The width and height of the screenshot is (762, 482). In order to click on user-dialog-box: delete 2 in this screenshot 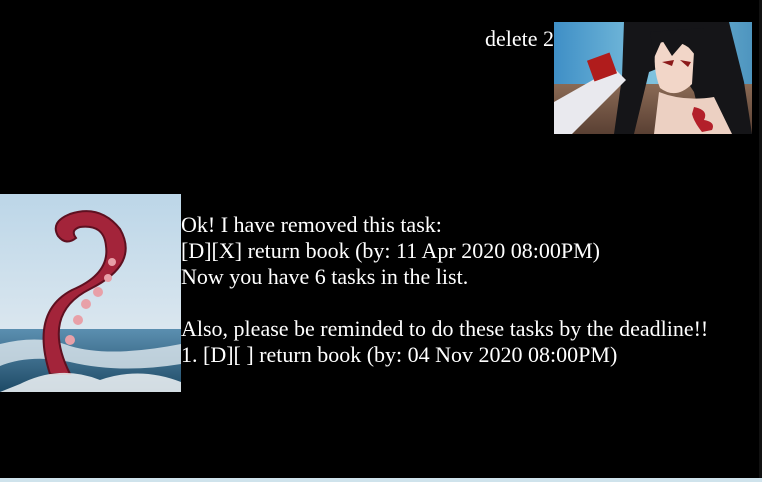, I will do `click(618, 78)`.